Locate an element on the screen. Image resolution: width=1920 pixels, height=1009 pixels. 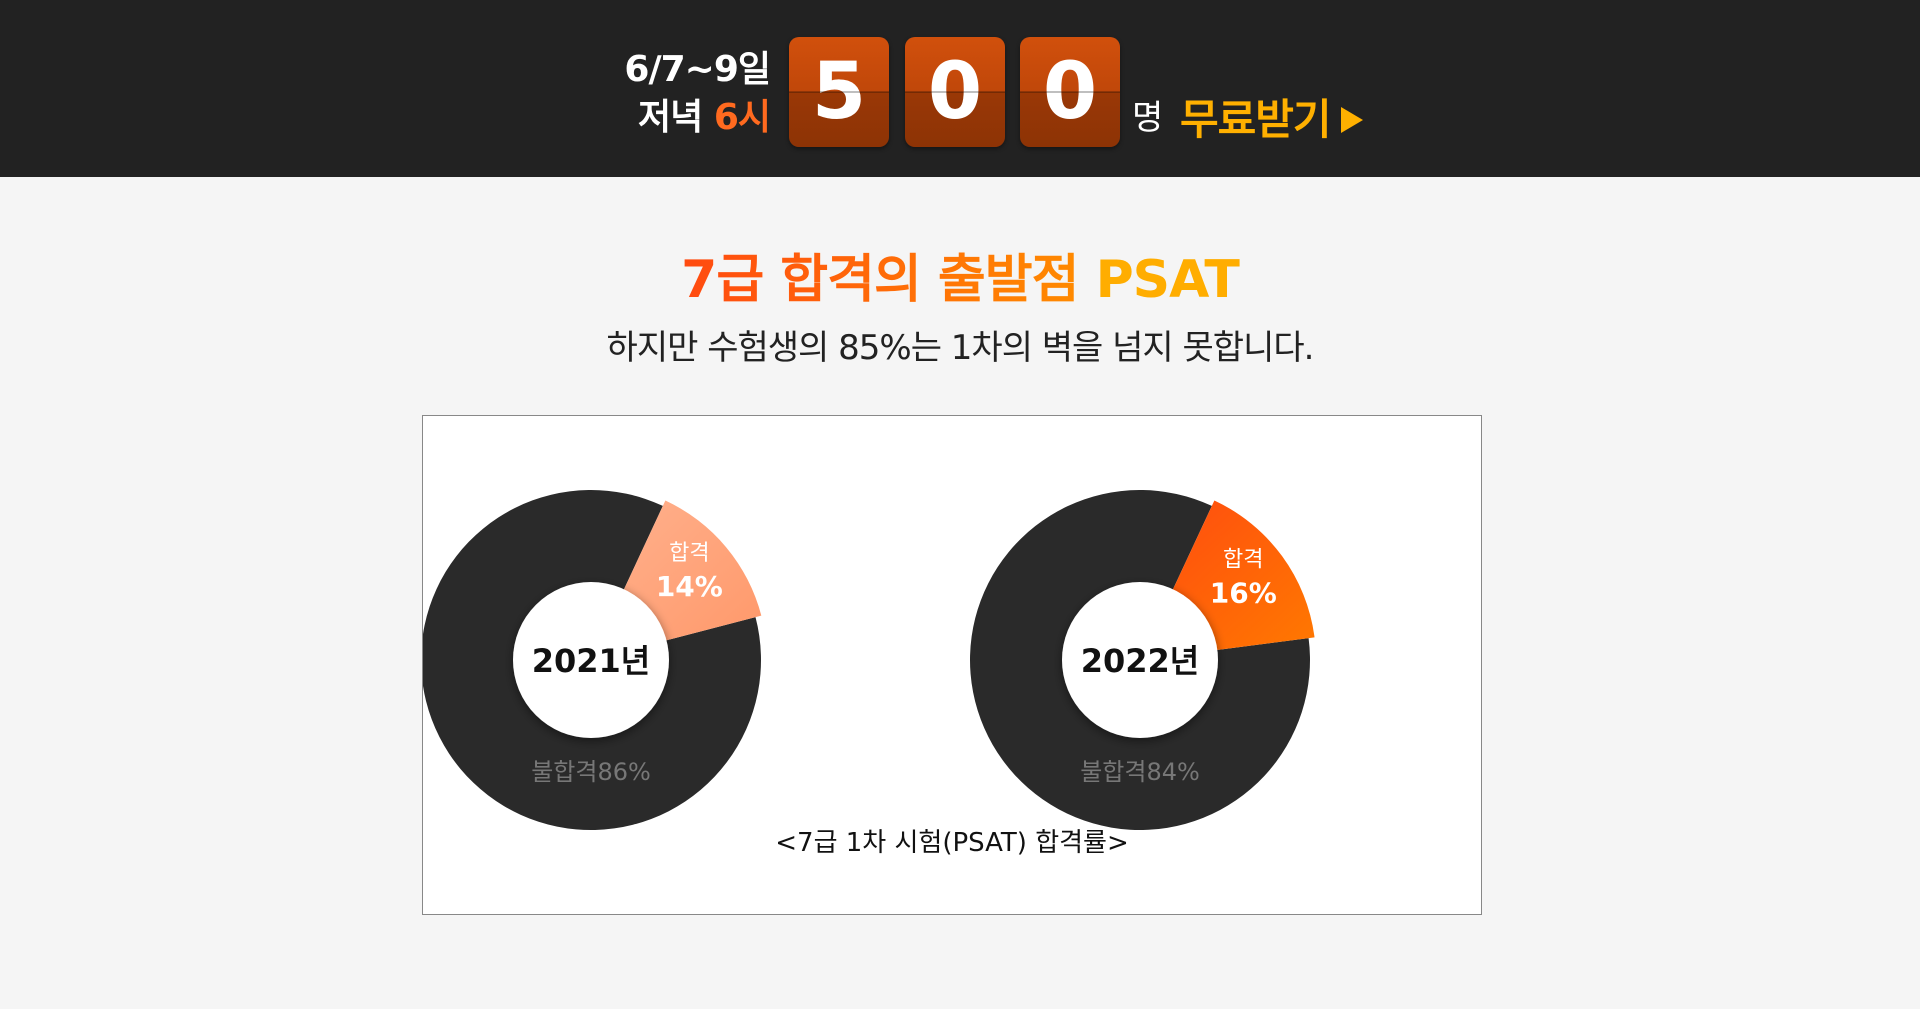
promo-date-line: 6/7~9일 is located at coordinates (697, 69).